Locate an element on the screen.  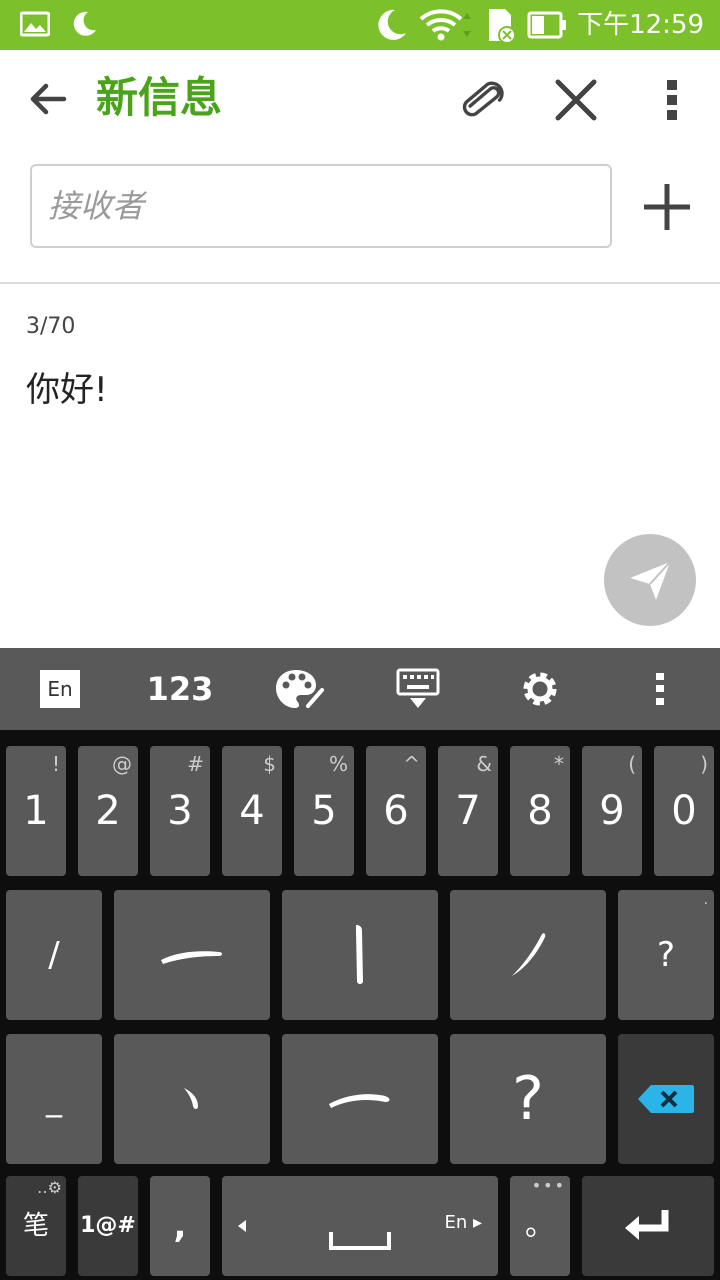
stroke-horizontal-icon is located at coordinates (191, 957).